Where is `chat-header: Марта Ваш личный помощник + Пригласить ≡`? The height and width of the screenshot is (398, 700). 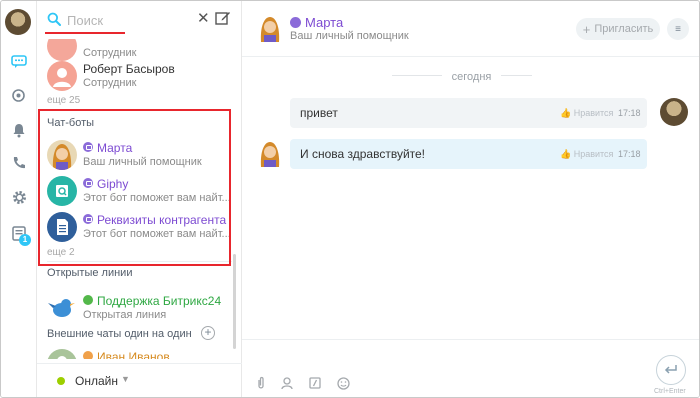 chat-header: Марта Ваш личный помощник + Пригласить ≡ is located at coordinates (470, 29).